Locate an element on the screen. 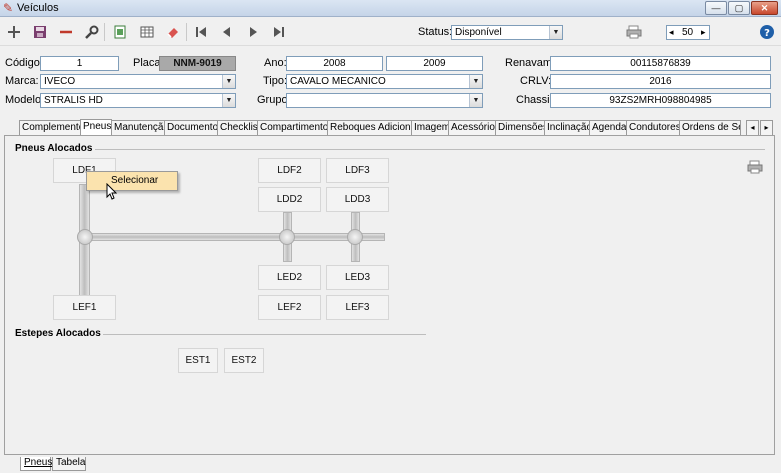  add-icon is located at coordinates (14, 32).